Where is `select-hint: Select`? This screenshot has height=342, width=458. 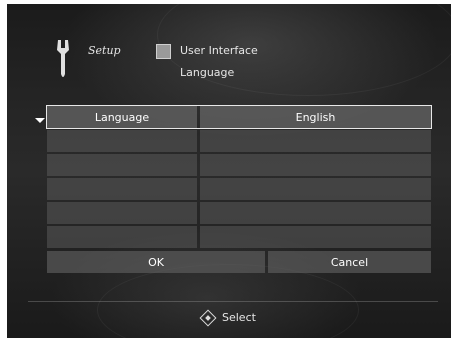 select-hint: Select is located at coordinates (227, 317).